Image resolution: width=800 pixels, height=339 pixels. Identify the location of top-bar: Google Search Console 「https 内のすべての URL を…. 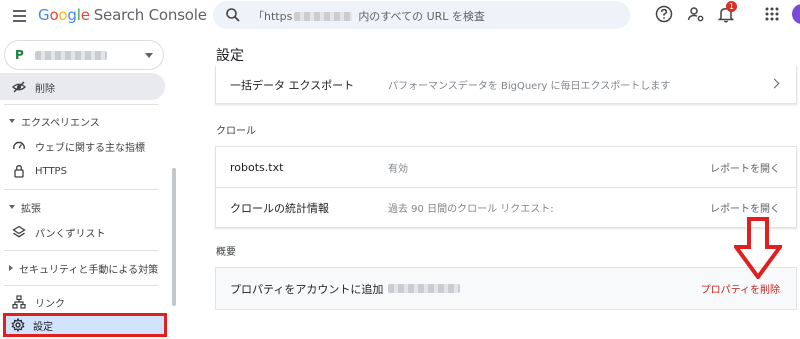
(400, 18).